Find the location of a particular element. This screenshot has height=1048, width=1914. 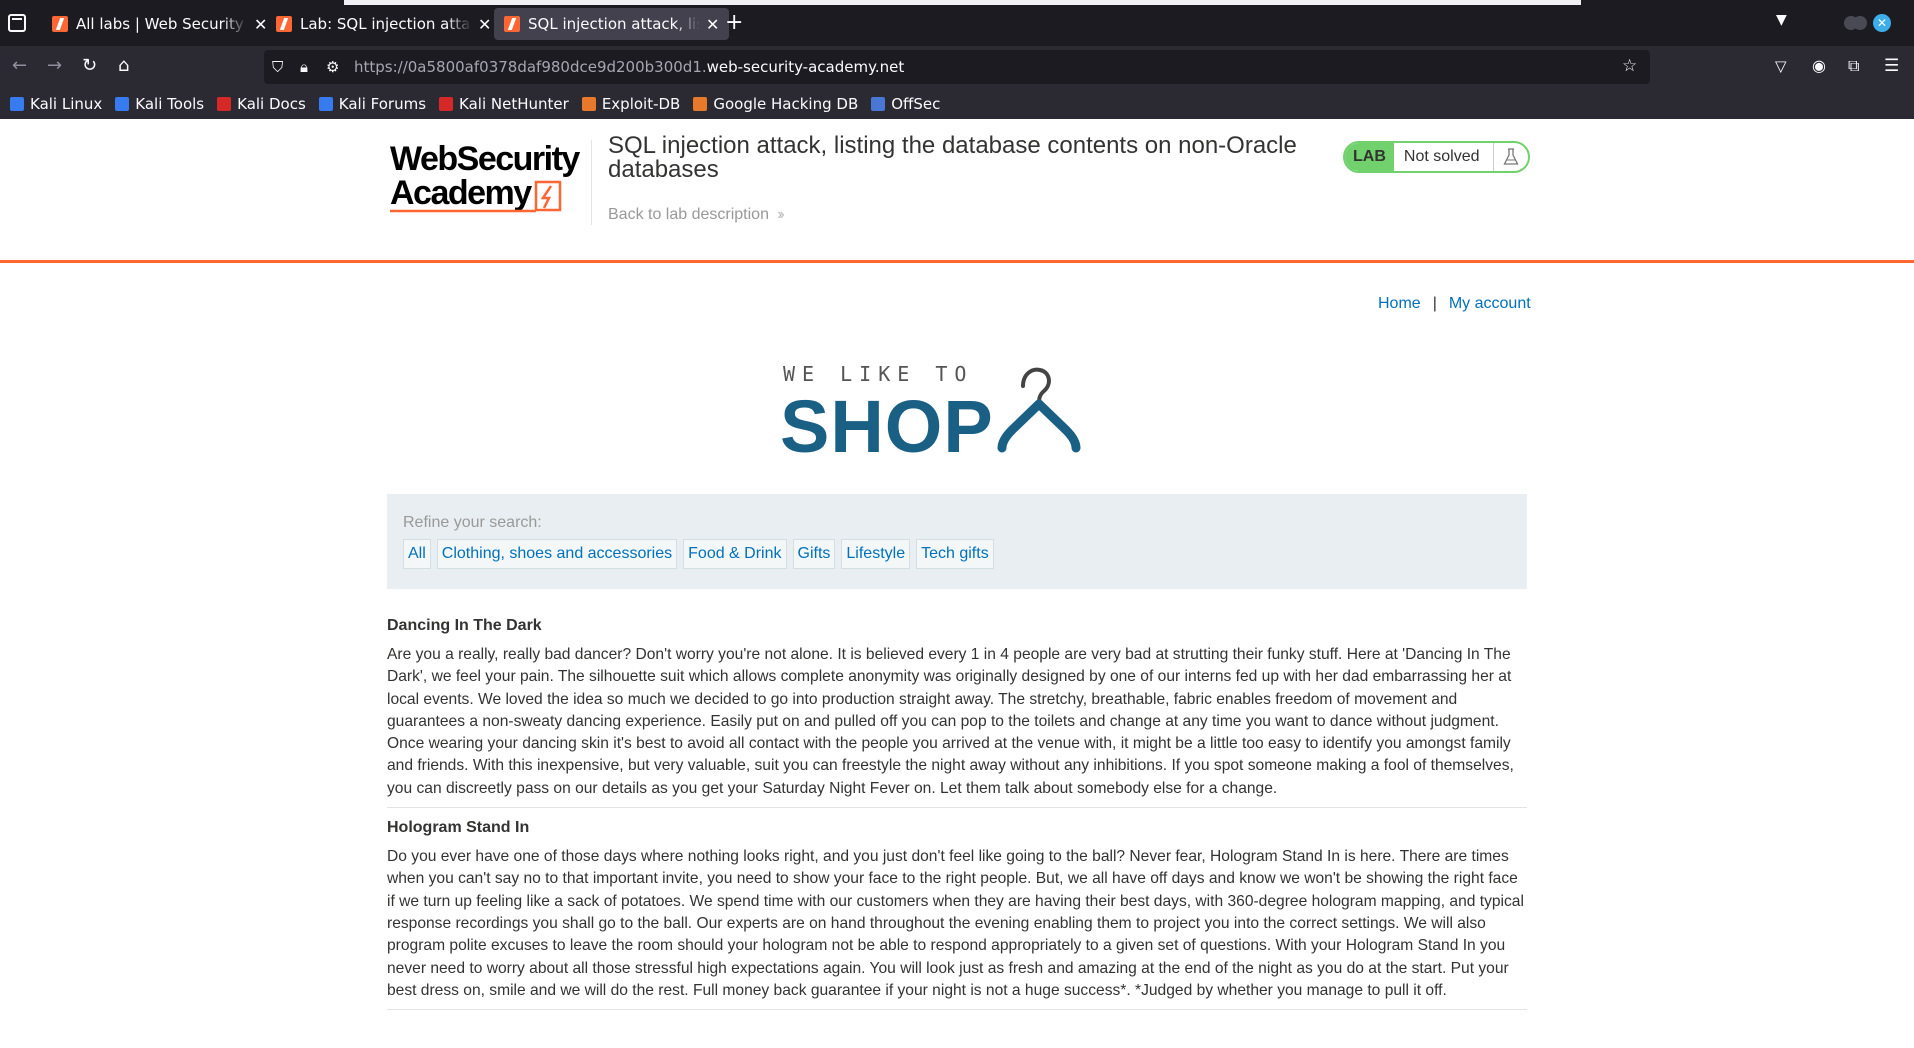

tab-lab-description: Lab: SQL injection attack, listing ✕ is located at coordinates (383, 24).